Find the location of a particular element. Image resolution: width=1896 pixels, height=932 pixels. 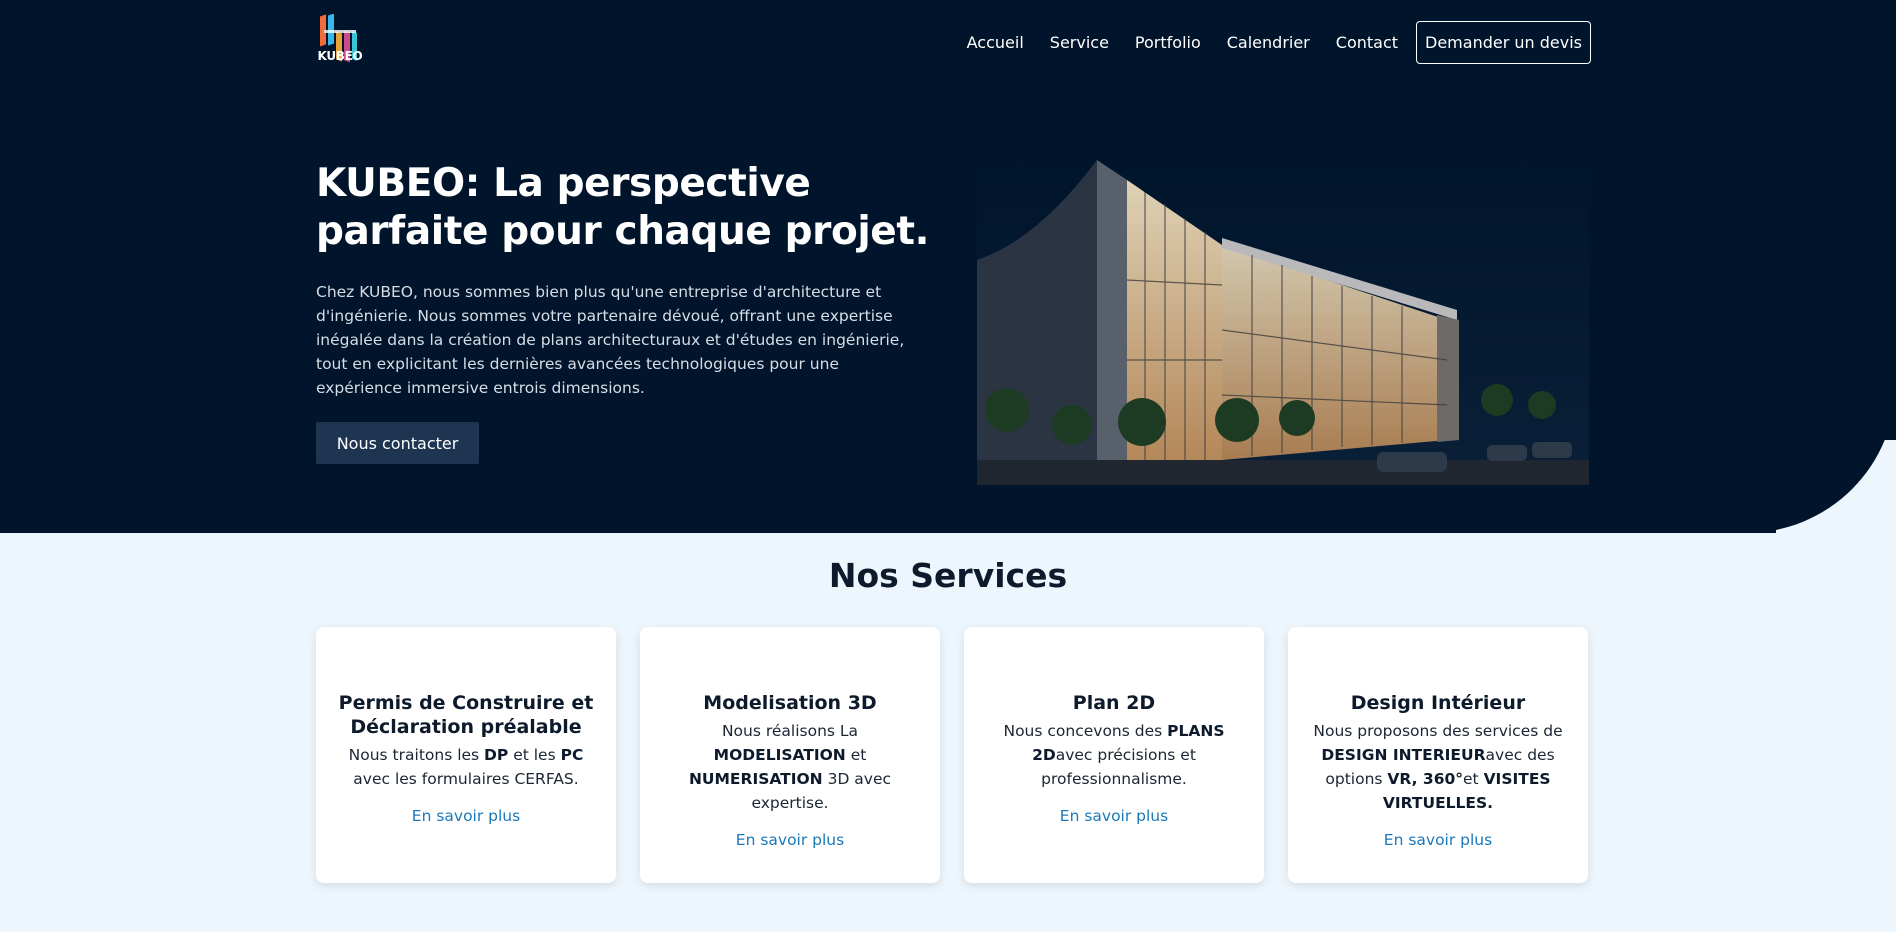

service-highlight: MODELISATION is located at coordinates (779, 755).